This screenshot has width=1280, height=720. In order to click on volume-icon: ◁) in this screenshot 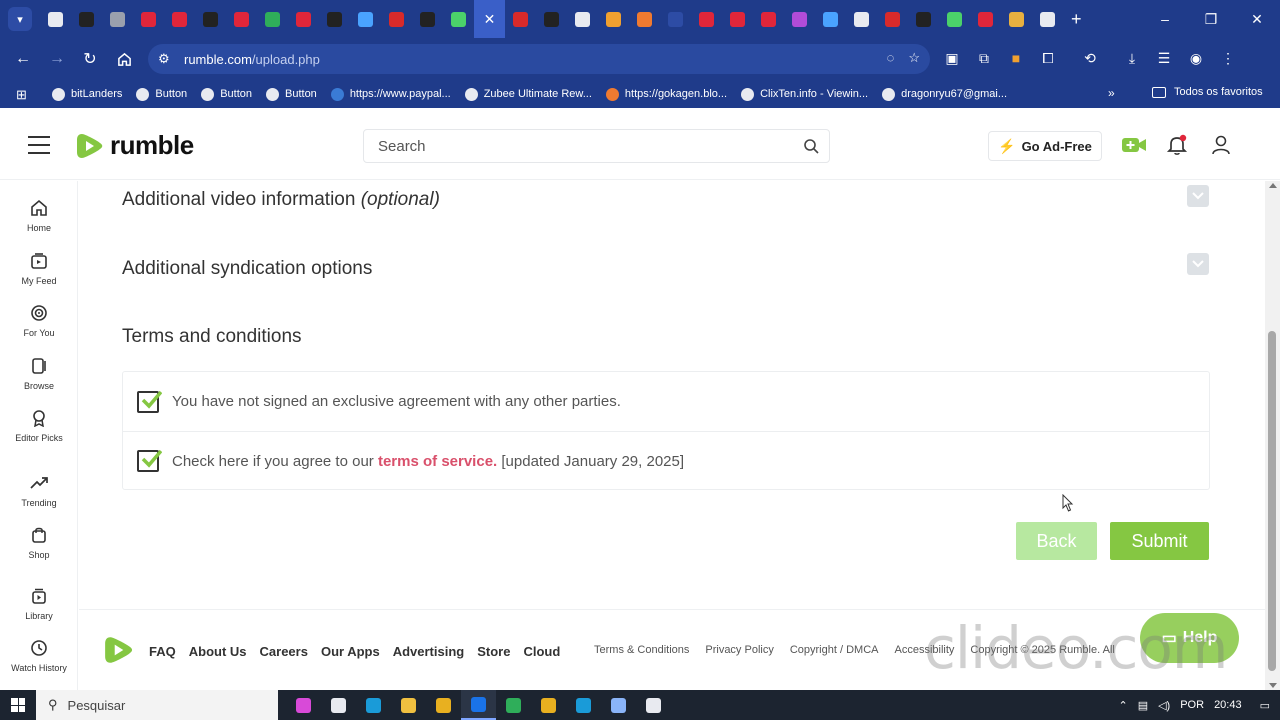, I will do `click(1164, 705)`.